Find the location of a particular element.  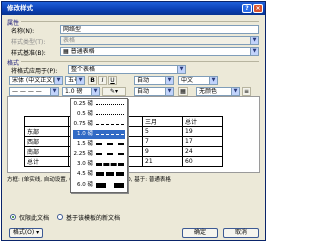

font-family-value: 宋体 (中文正文) is located at coordinates (33, 80).